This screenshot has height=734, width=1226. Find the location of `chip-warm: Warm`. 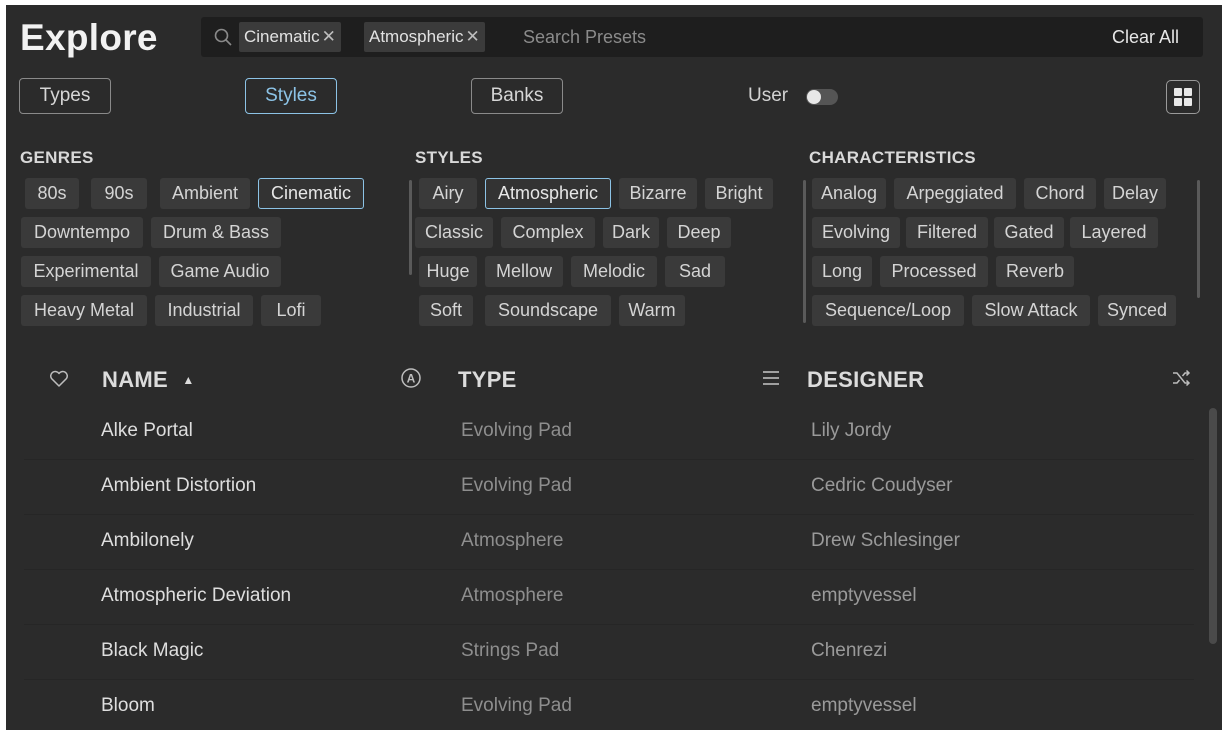

chip-warm: Warm is located at coordinates (652, 310).